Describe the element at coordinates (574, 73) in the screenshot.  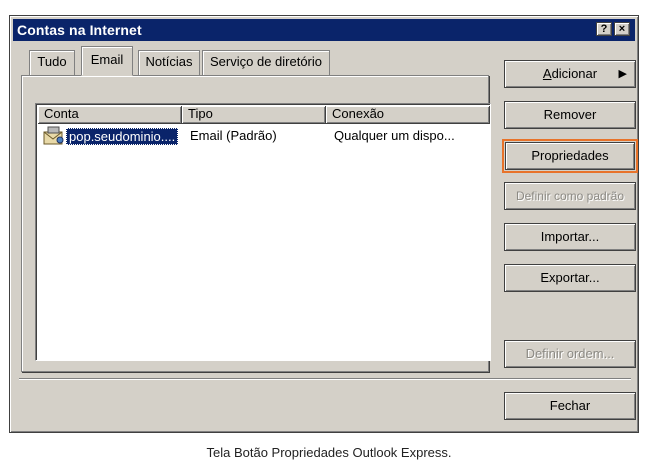
I see `adicionar-label: dicionar` at that location.